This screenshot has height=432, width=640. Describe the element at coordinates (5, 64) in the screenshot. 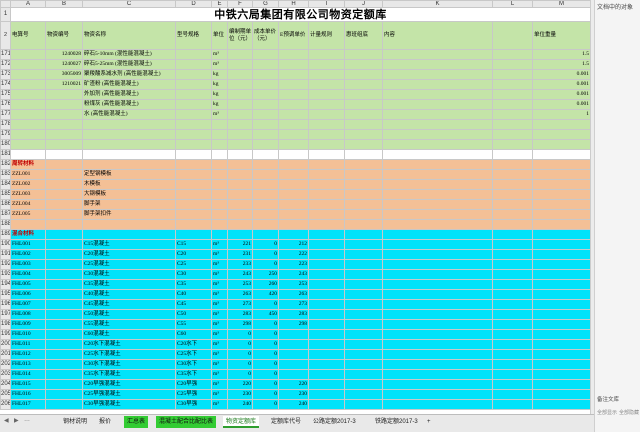

I see `row-header: 172` at that location.